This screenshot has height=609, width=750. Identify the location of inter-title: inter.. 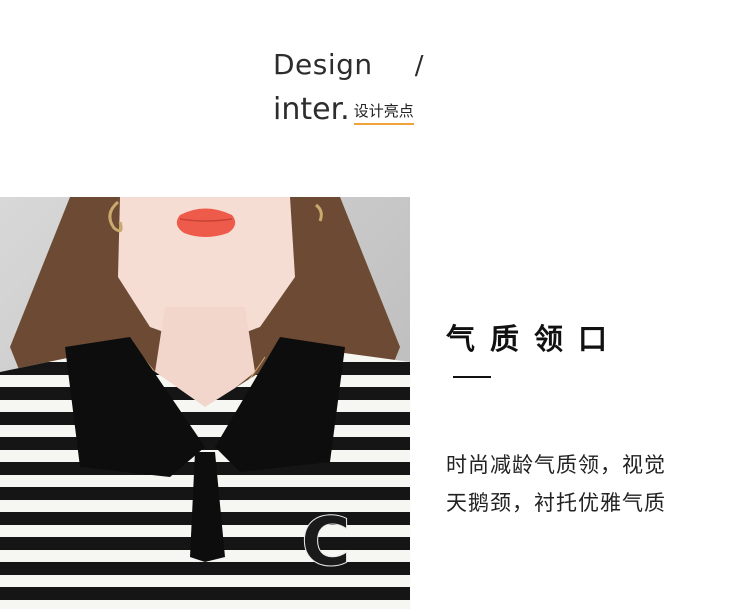
(311, 109).